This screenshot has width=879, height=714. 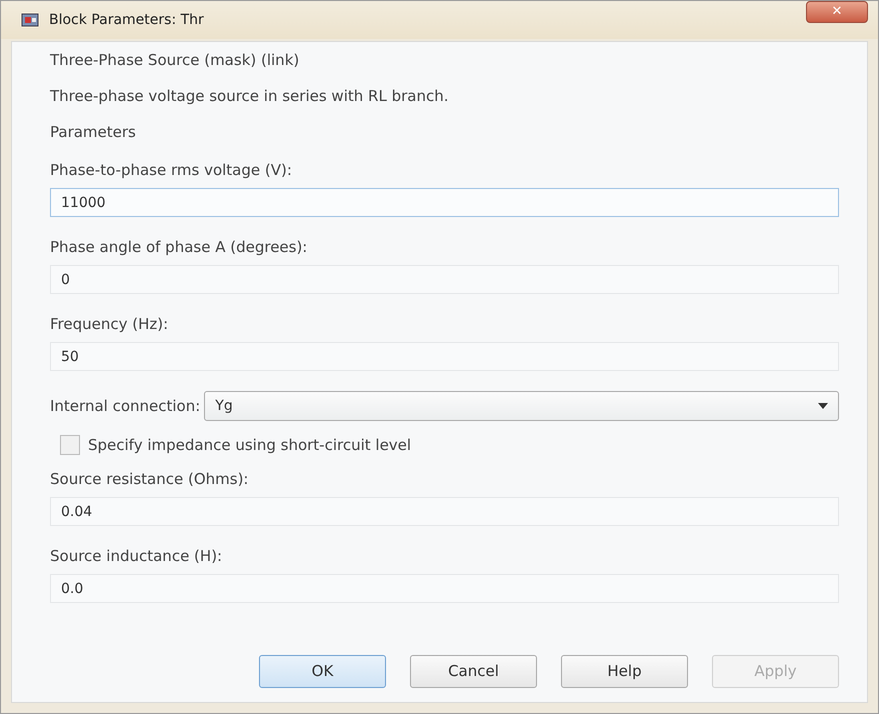 What do you see at coordinates (175, 60) in the screenshot?
I see `block-title: Three-Phase Source (mask) (link)` at bounding box center [175, 60].